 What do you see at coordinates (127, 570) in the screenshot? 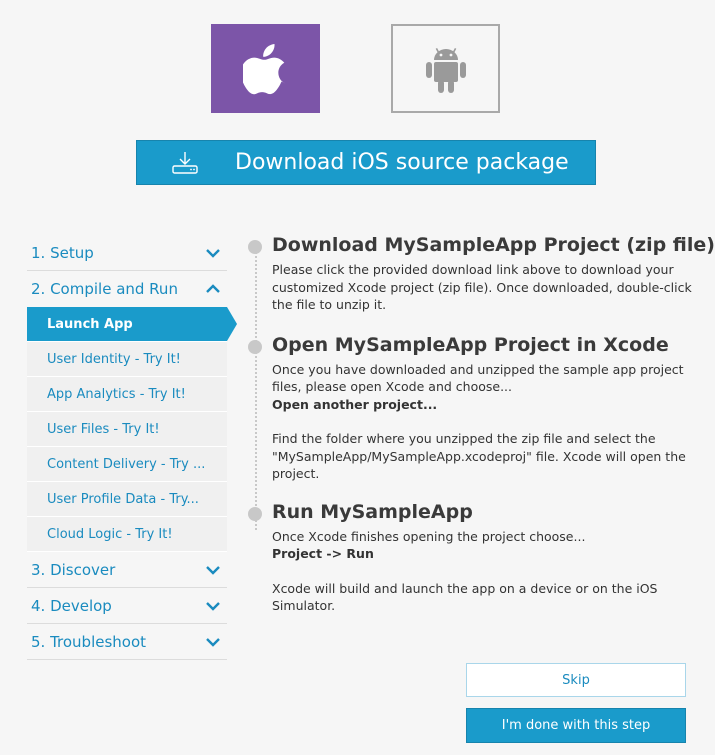
I see `nav-section-discover: 3. Discover` at bounding box center [127, 570].